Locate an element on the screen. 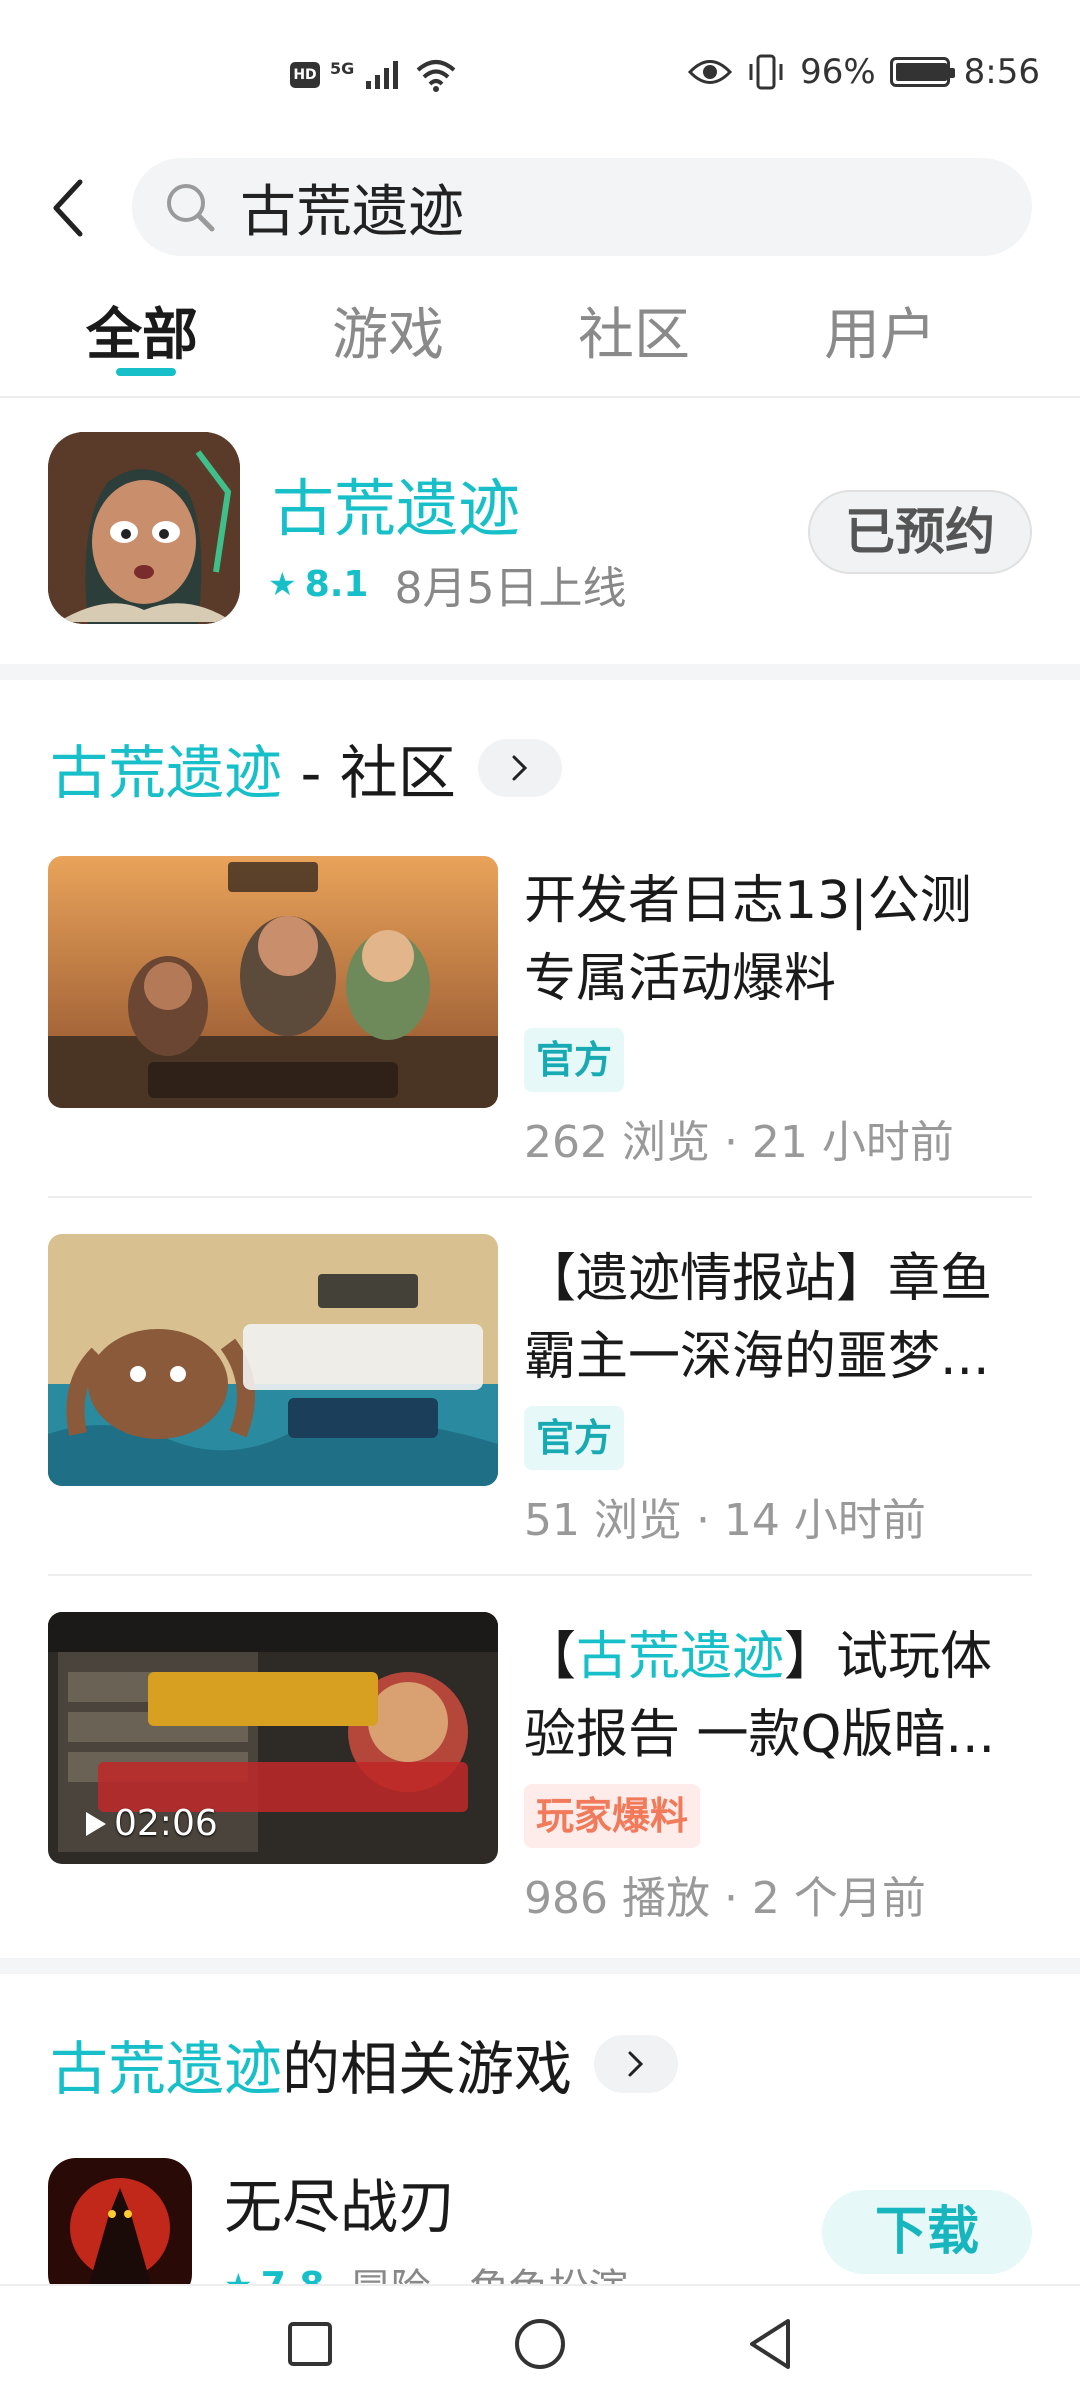 The height and width of the screenshot is (2400, 1080). tab-users: 用户 is located at coordinates (880, 330).